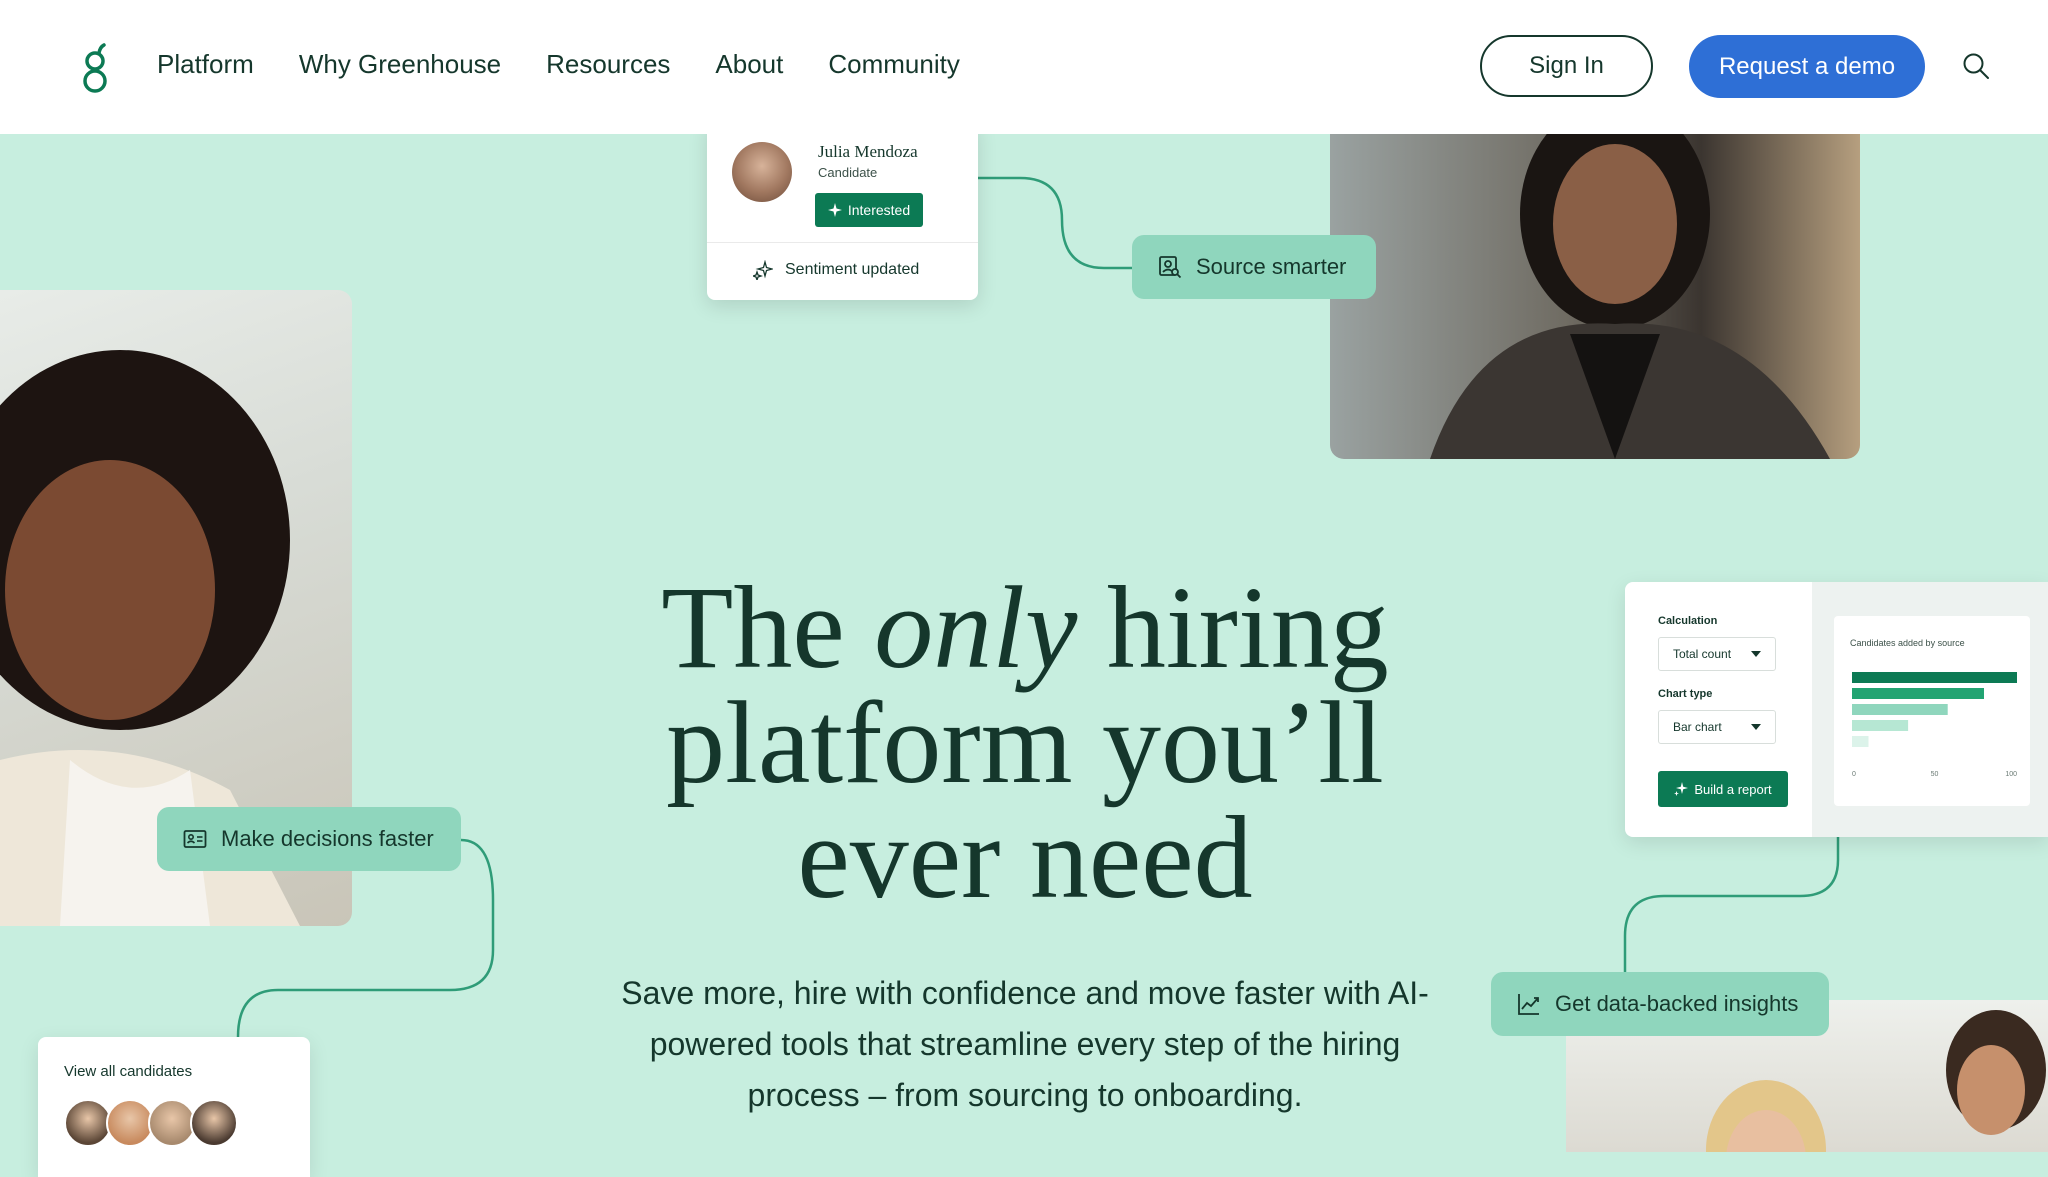 This screenshot has height=1177, width=2048. I want to click on chart-type-select: Bar chart, so click(1717, 727).